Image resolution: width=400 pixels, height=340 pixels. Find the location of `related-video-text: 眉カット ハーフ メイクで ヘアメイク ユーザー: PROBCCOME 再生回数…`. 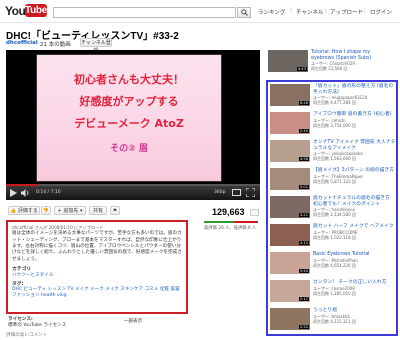

related-video-text: 眉カット ハーフ メイクで ヘアメイク ユーザー: PROBCCOME 再生回数… is located at coordinates (354, 232).